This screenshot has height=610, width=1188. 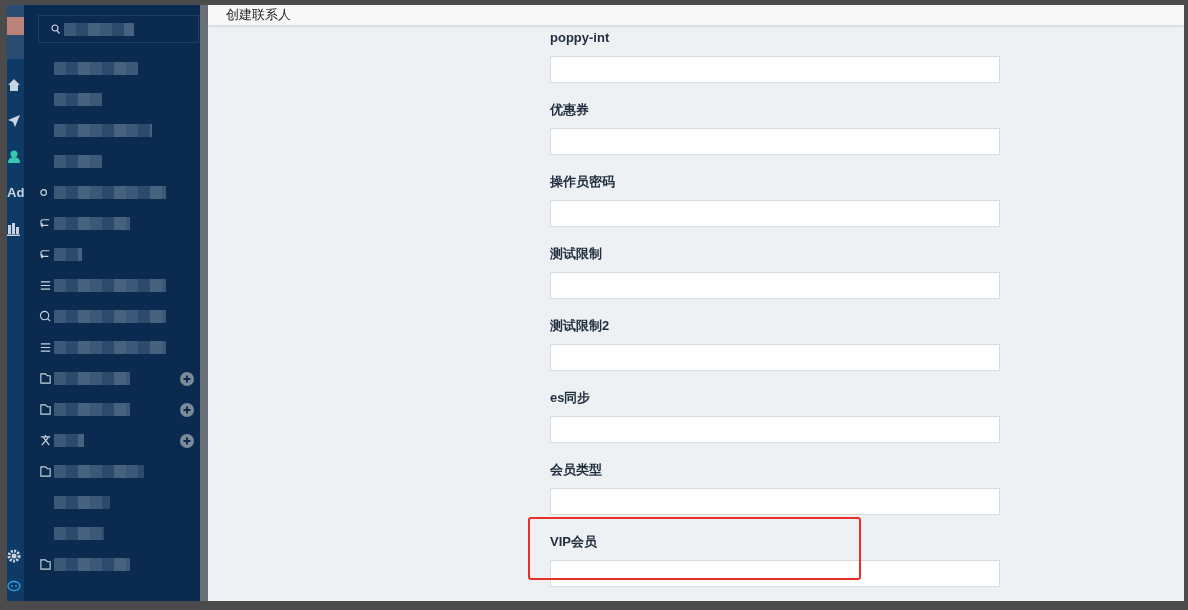 I want to click on field-label: 操作员密码, so click(x=582, y=182).